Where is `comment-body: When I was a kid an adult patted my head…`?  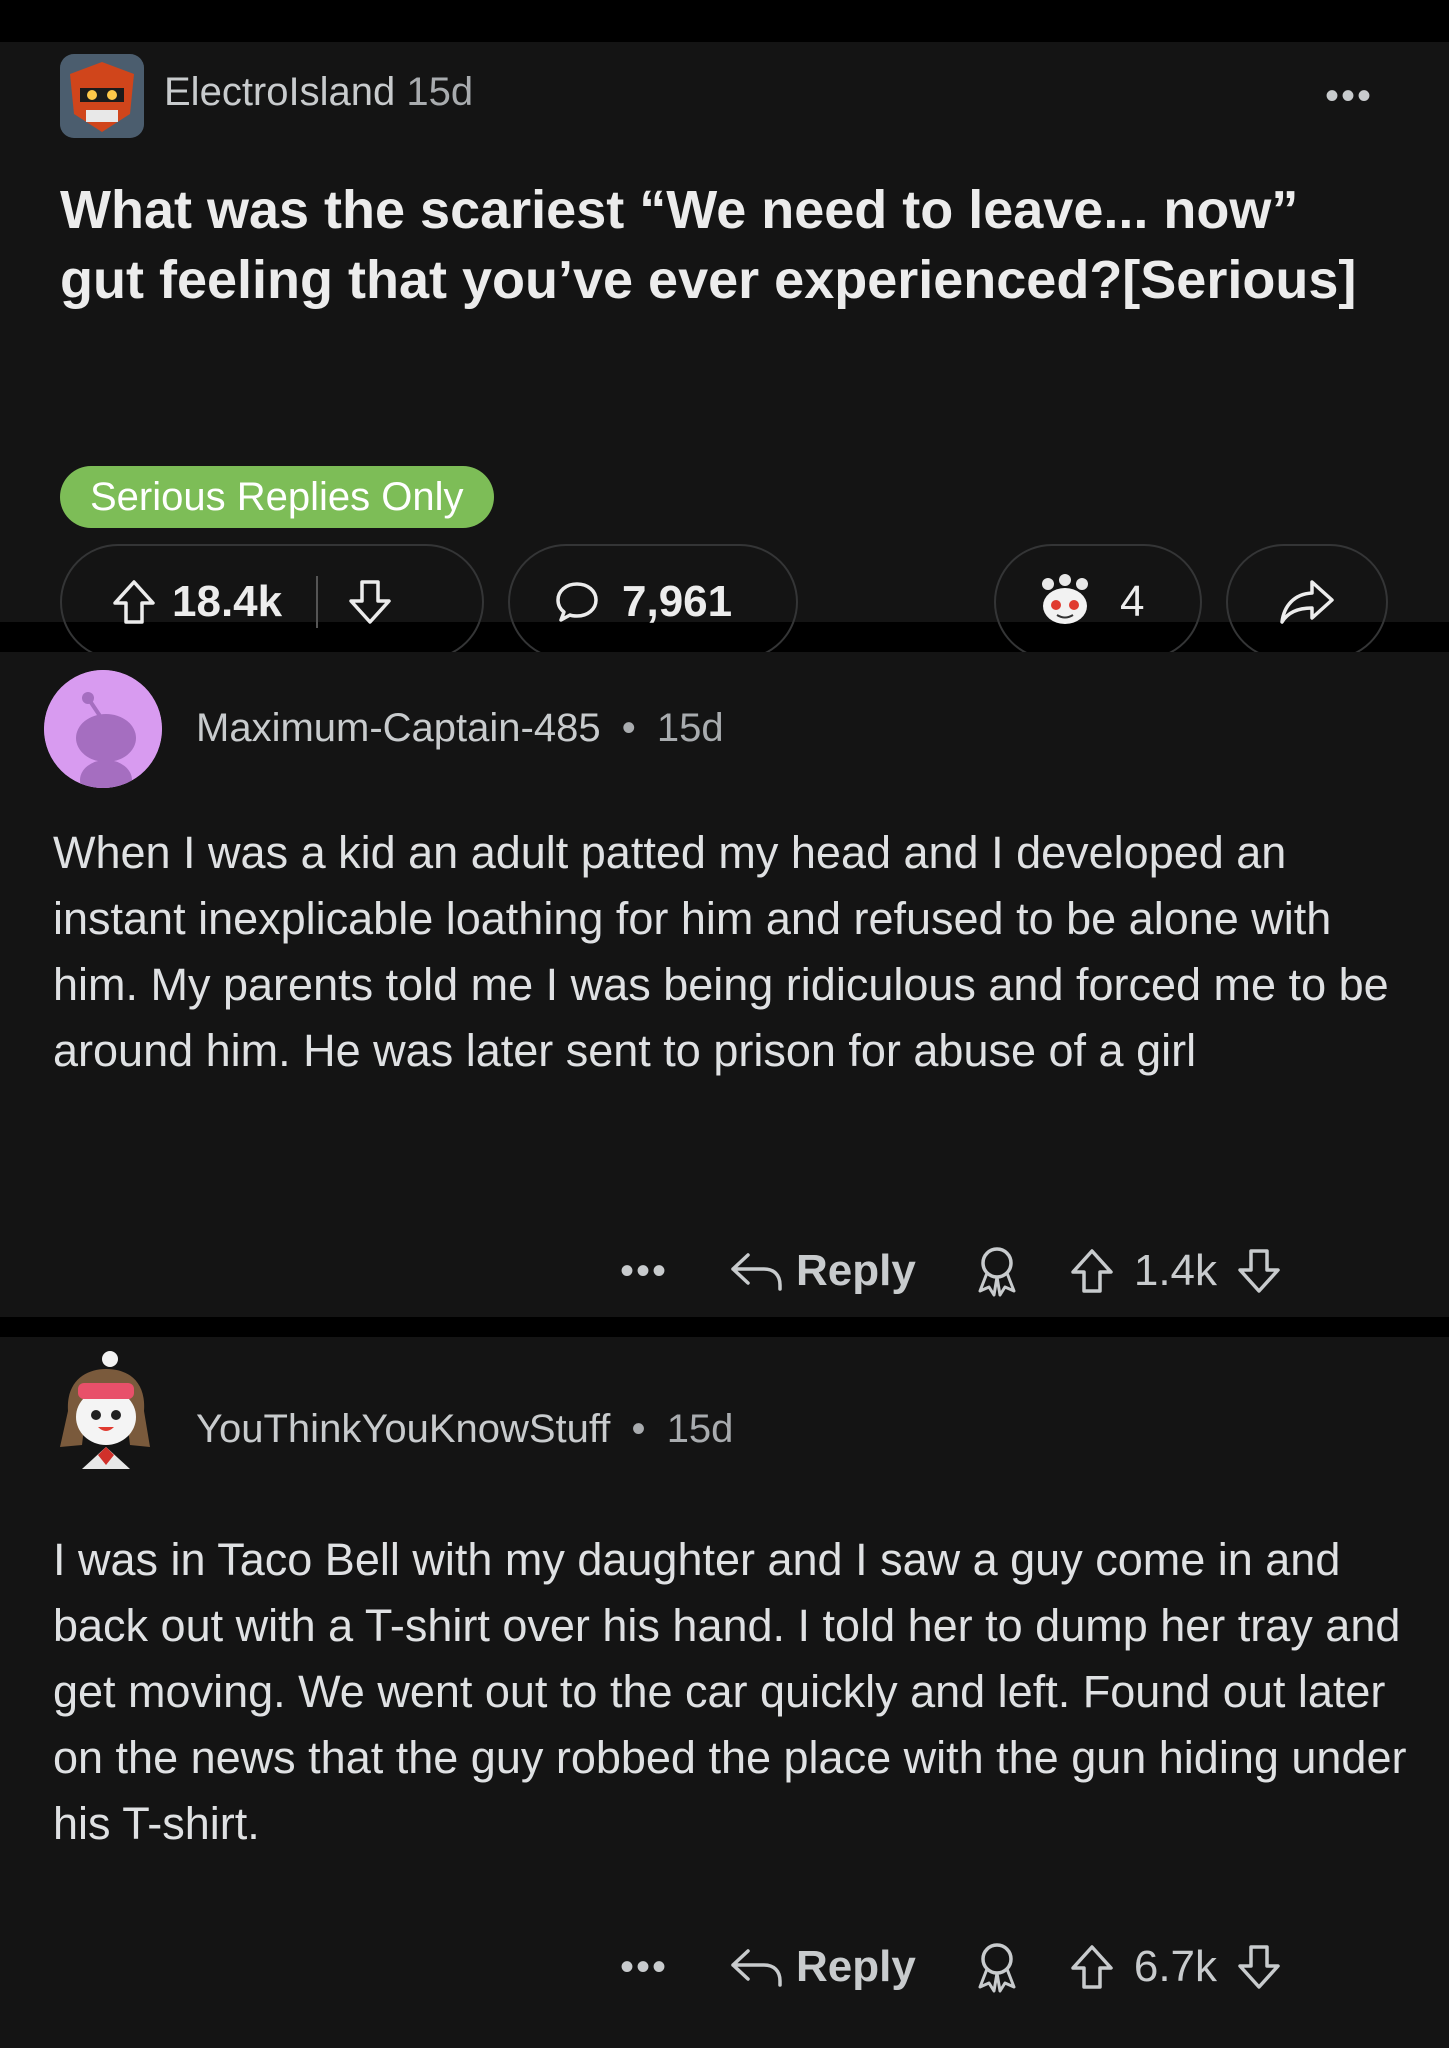
comment-body: When I was a kid an adult patted my head… is located at coordinates (721, 951).